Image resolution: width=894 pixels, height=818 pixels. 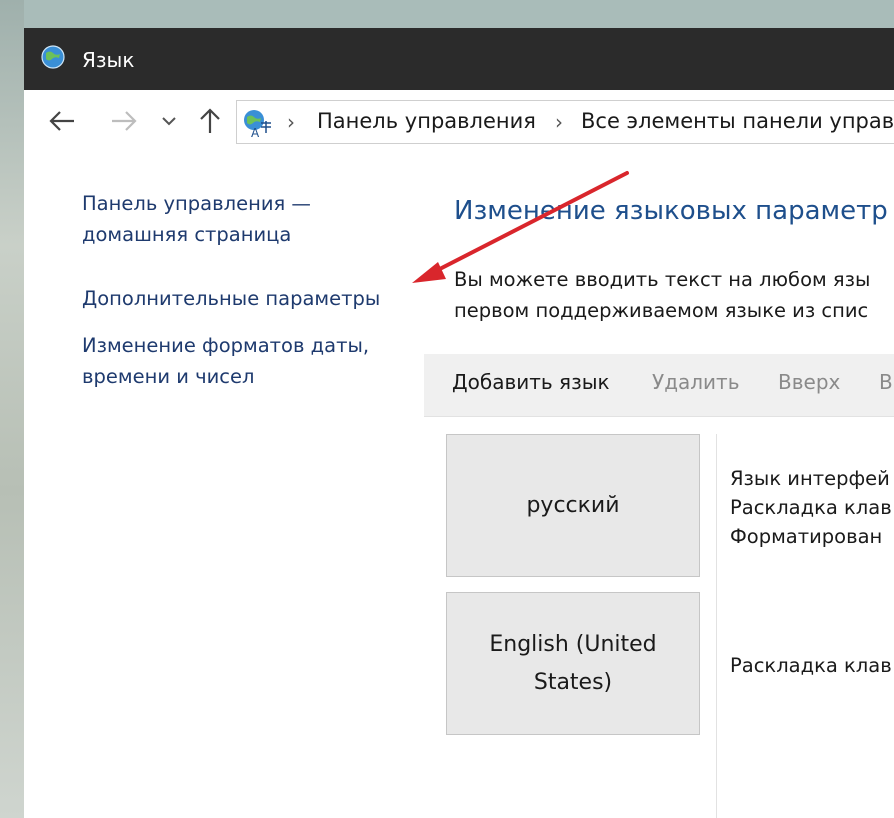 I want to click on language-list-divider, so click(x=716, y=626).